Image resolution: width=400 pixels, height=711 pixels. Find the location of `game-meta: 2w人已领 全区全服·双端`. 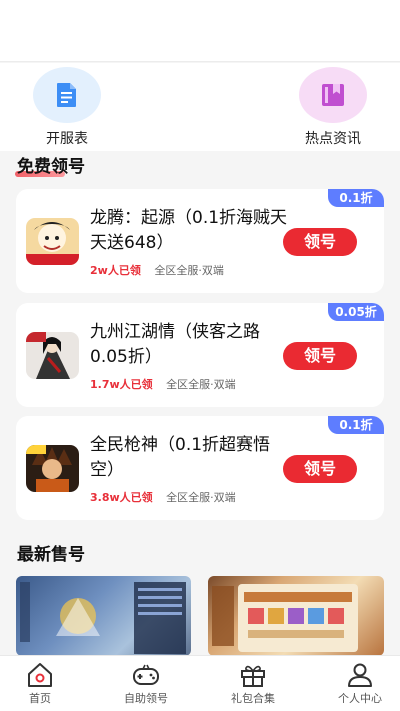

game-meta: 2w人已领 全区全服·双端 is located at coordinates (157, 270).